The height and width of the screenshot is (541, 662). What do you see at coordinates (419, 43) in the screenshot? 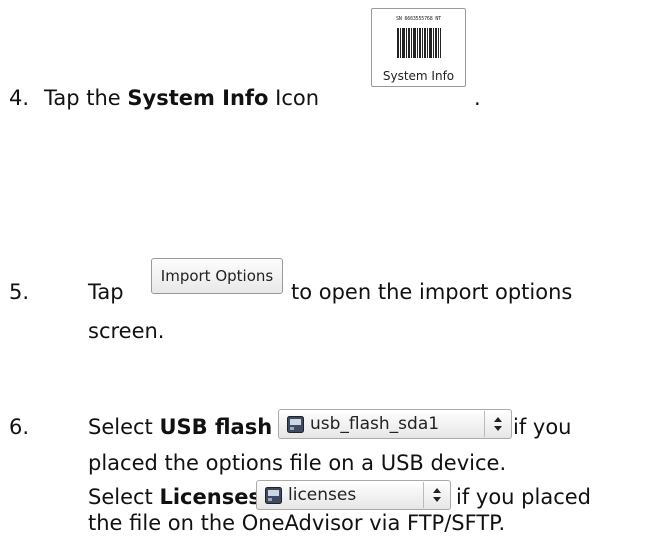
I see `barcode-icon` at bounding box center [419, 43].